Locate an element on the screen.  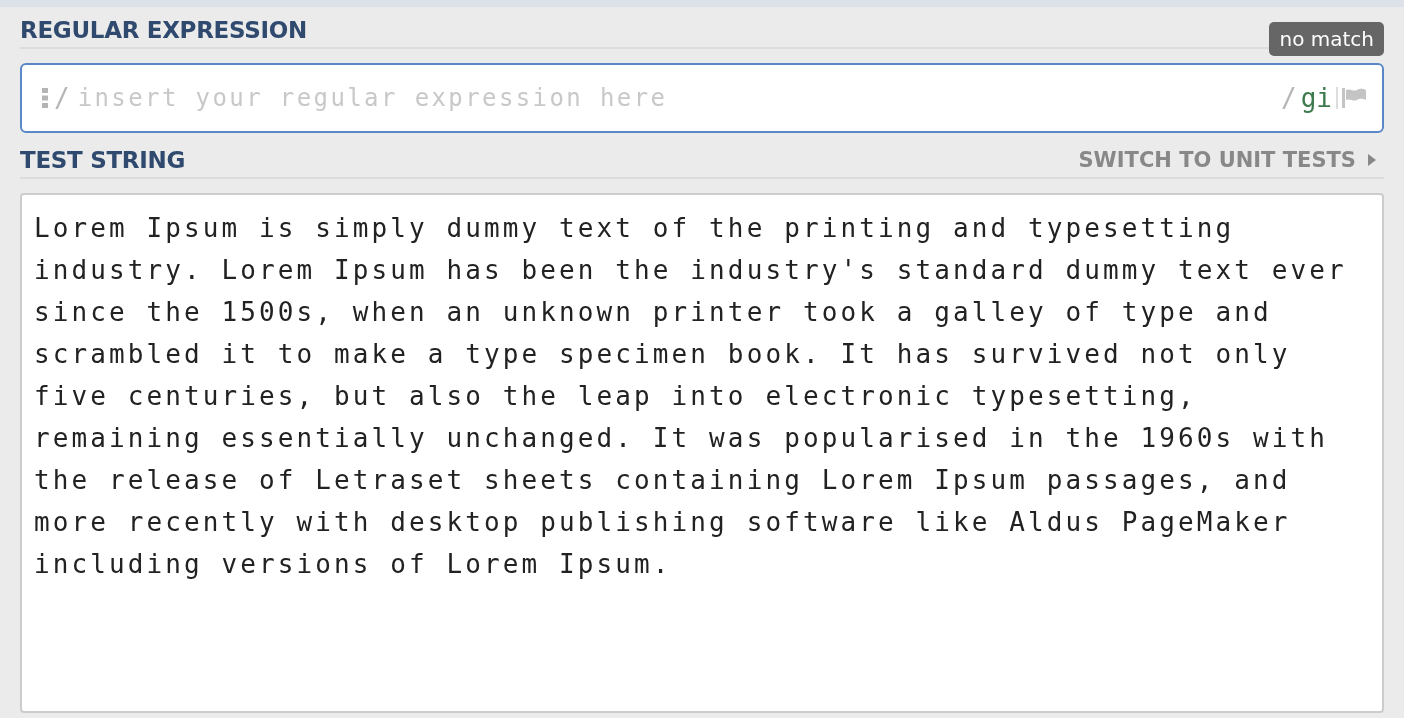
flag-icon is located at coordinates (1354, 98).